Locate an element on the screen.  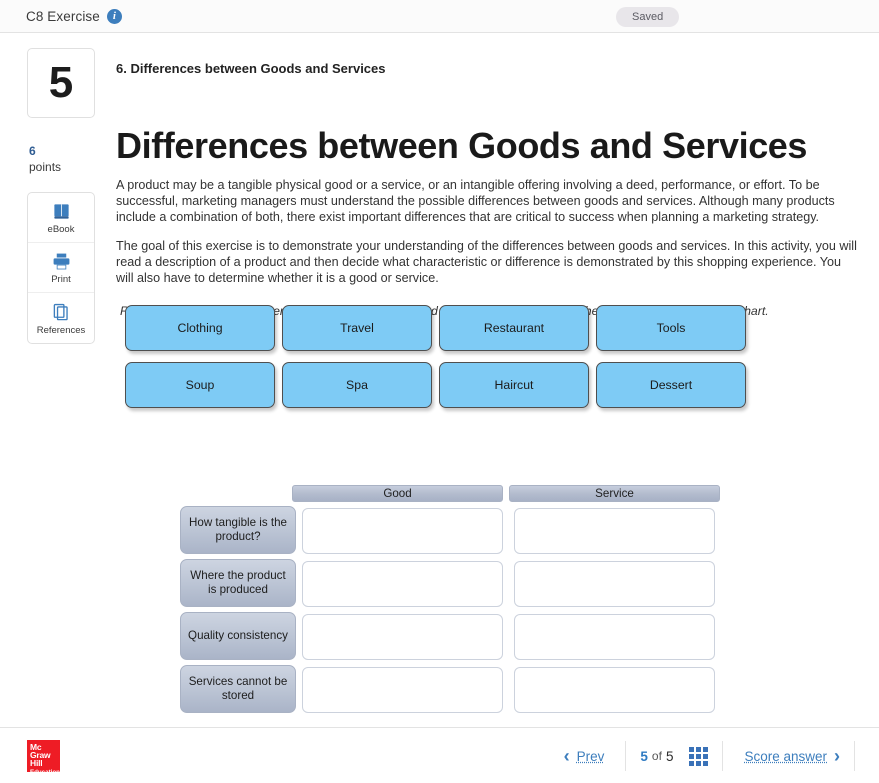
references-label: References is located at coordinates (61, 330).